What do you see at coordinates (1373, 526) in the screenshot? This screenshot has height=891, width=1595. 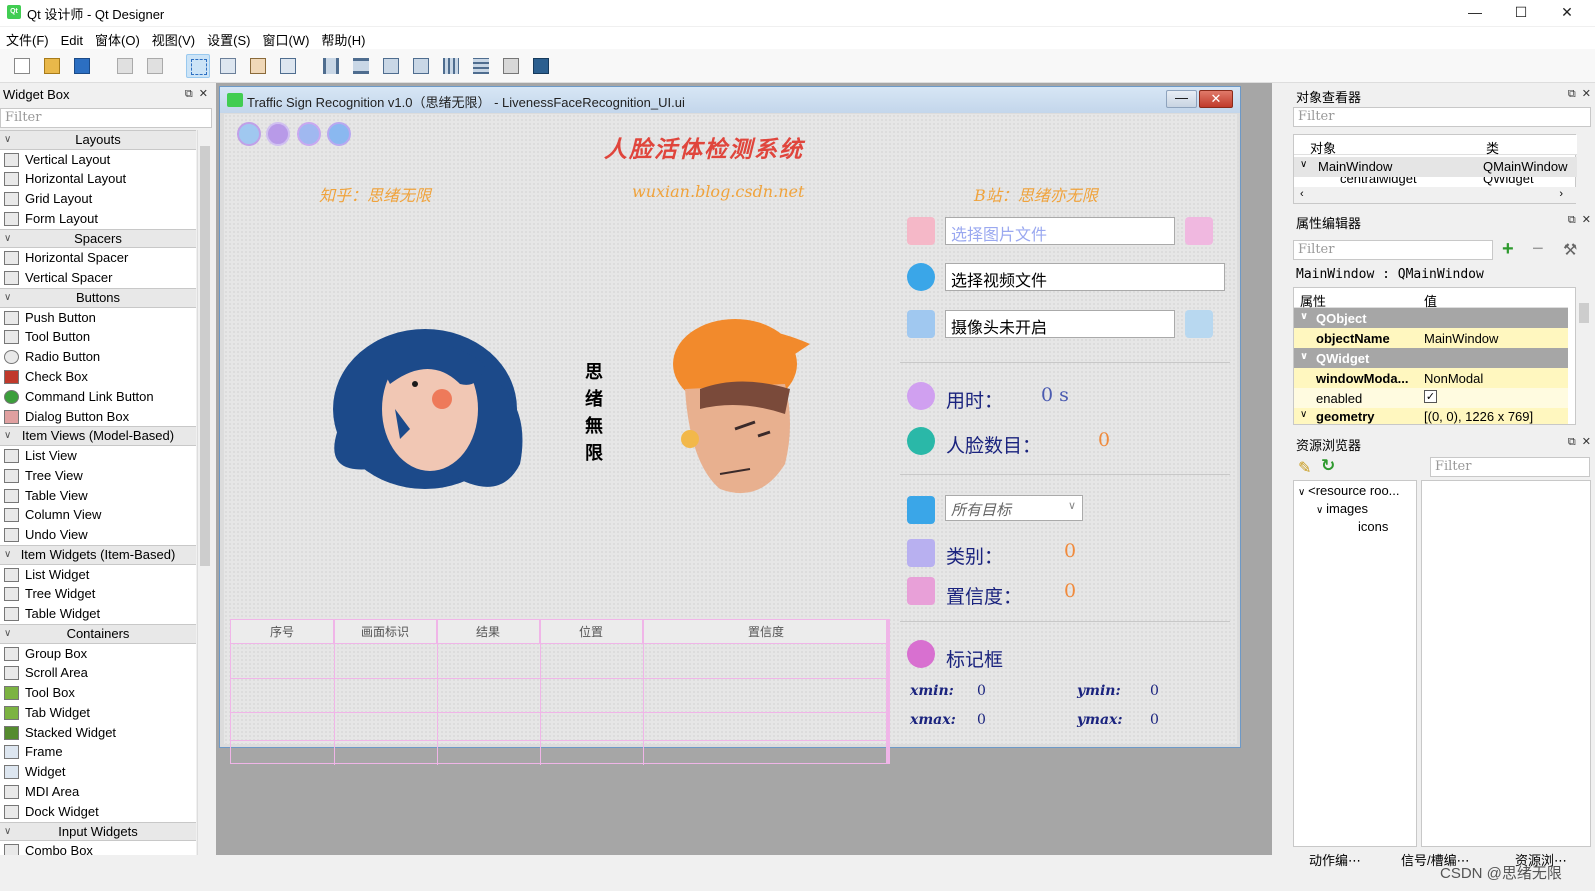 I see `resource-icons: icons` at bounding box center [1373, 526].